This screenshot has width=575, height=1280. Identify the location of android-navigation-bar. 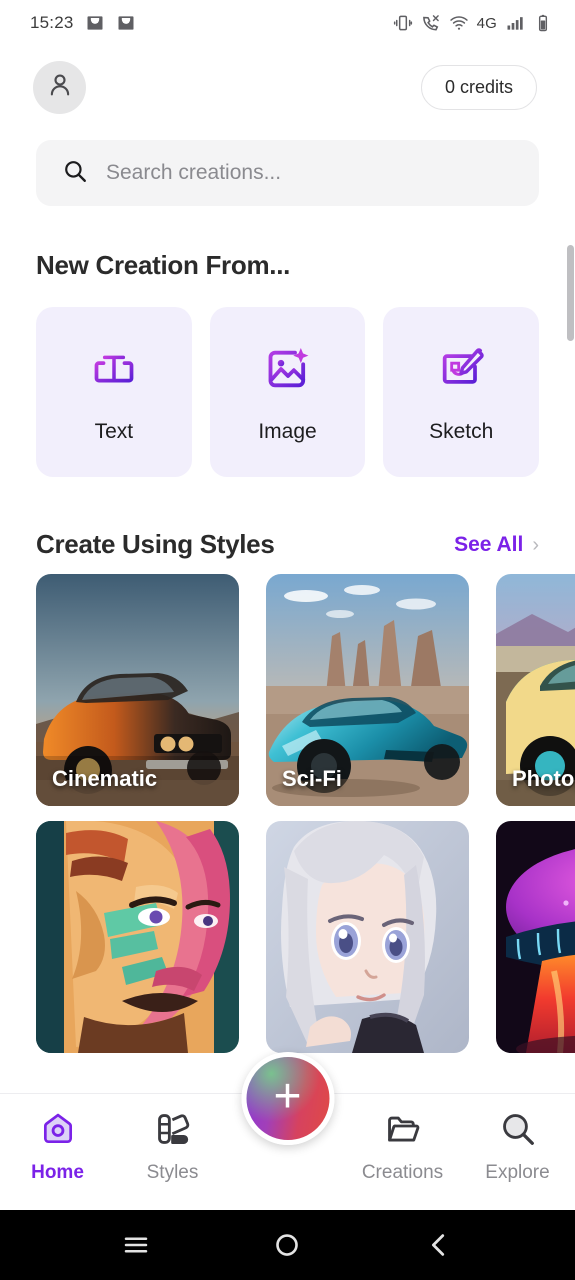
(287, 1245).